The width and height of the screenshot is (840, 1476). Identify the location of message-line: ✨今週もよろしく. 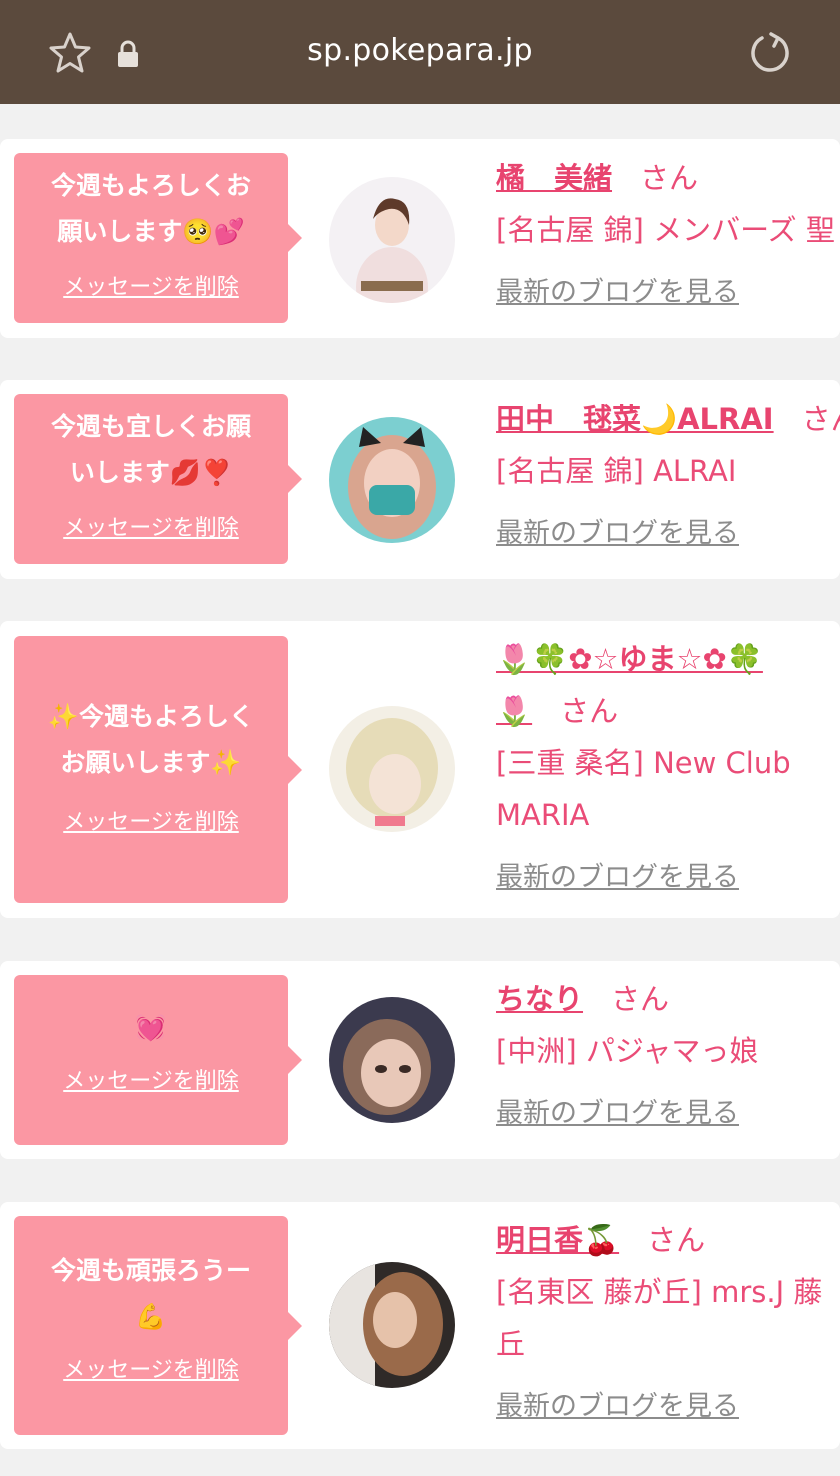
(151, 716).